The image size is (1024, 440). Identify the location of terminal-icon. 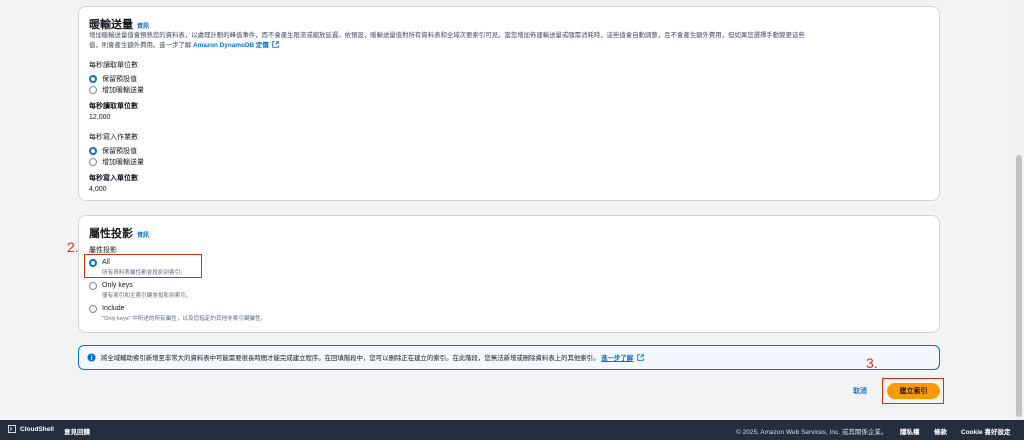
(12, 429).